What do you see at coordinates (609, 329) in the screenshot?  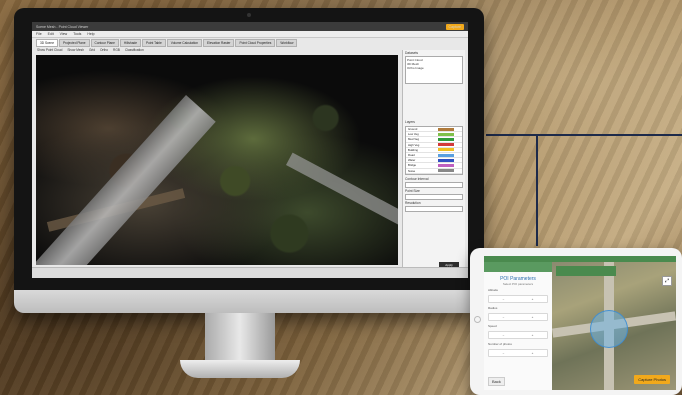 I see `poi-orbit-circle` at bounding box center [609, 329].